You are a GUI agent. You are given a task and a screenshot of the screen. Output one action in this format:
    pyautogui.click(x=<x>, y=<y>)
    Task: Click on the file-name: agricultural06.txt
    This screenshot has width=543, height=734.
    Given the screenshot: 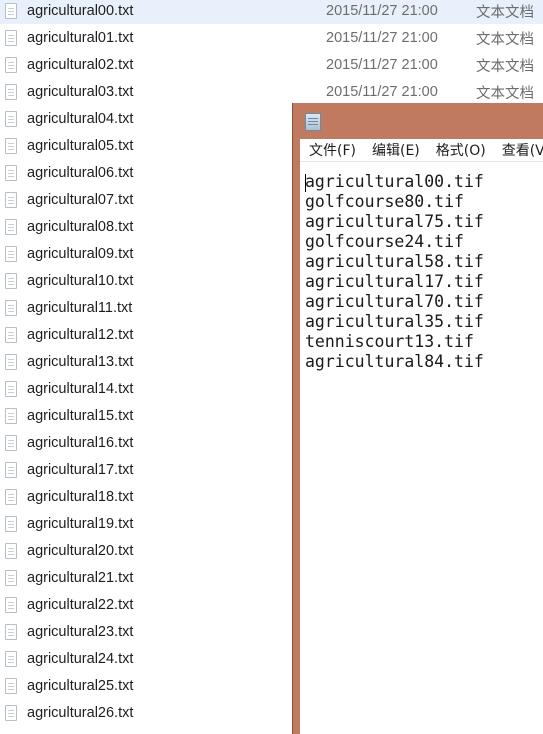 What is the action you would take?
    pyautogui.click(x=80, y=173)
    